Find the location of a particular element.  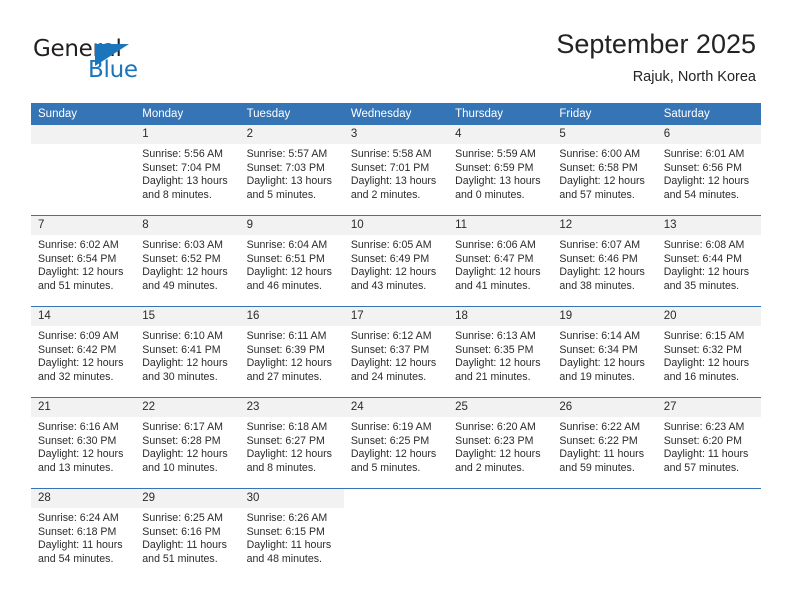

sunrise-time: Sunrise: 6:25 AM is located at coordinates (182, 518).